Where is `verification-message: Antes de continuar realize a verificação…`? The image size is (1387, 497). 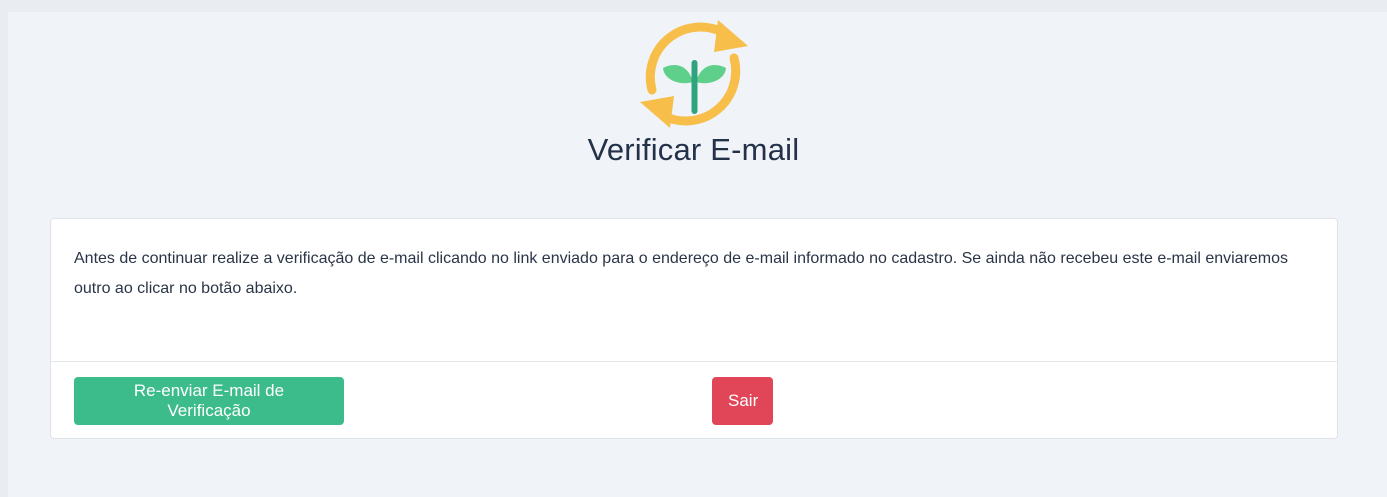 verification-message: Antes de continuar realize a verificação… is located at coordinates (681, 273).